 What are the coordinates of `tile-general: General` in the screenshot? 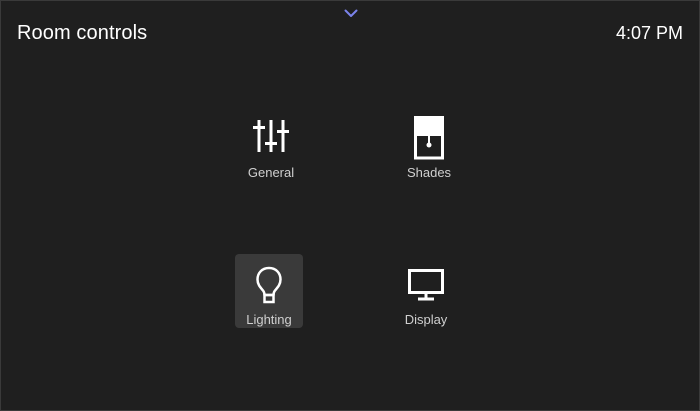 It's located at (271, 146).